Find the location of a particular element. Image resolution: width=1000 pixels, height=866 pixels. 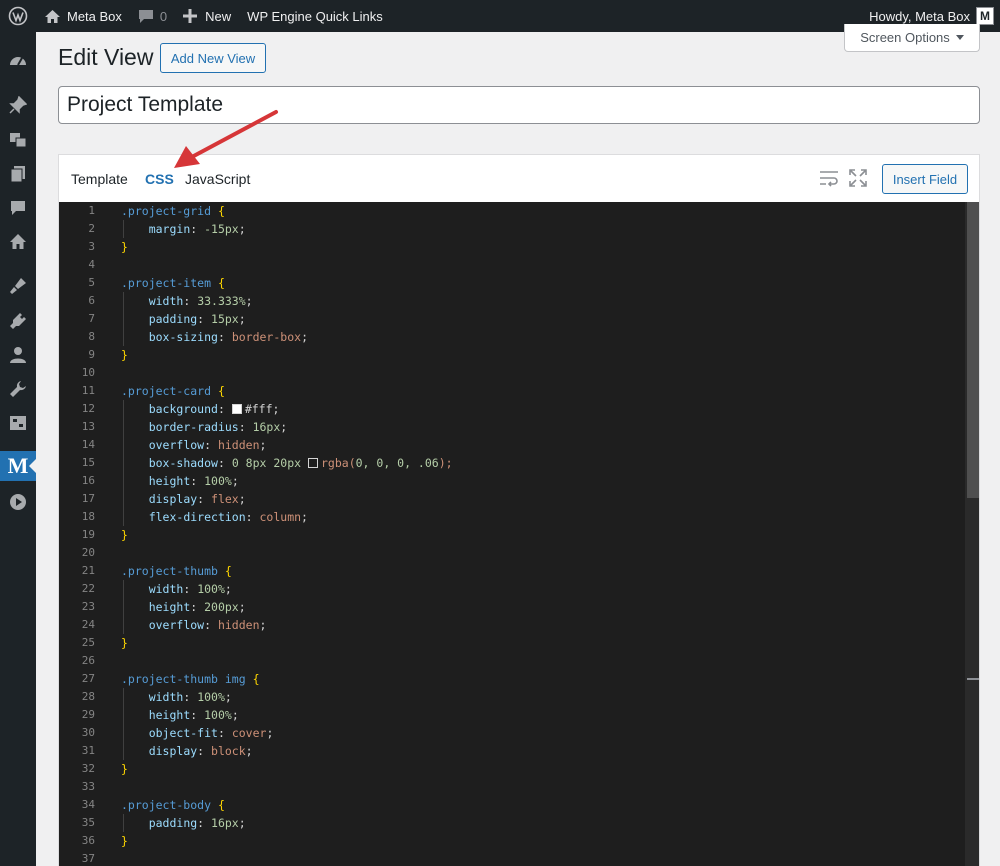

code-line: .project-card { is located at coordinates (173, 391).